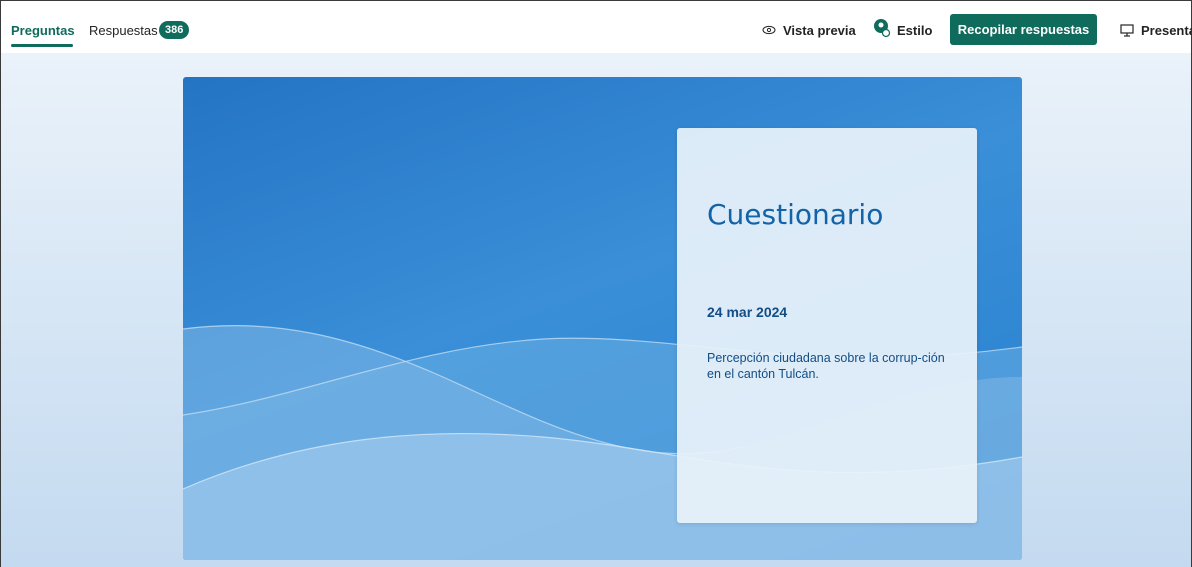 This screenshot has width=1192, height=567. I want to click on form-title: Cuestionario, so click(795, 214).